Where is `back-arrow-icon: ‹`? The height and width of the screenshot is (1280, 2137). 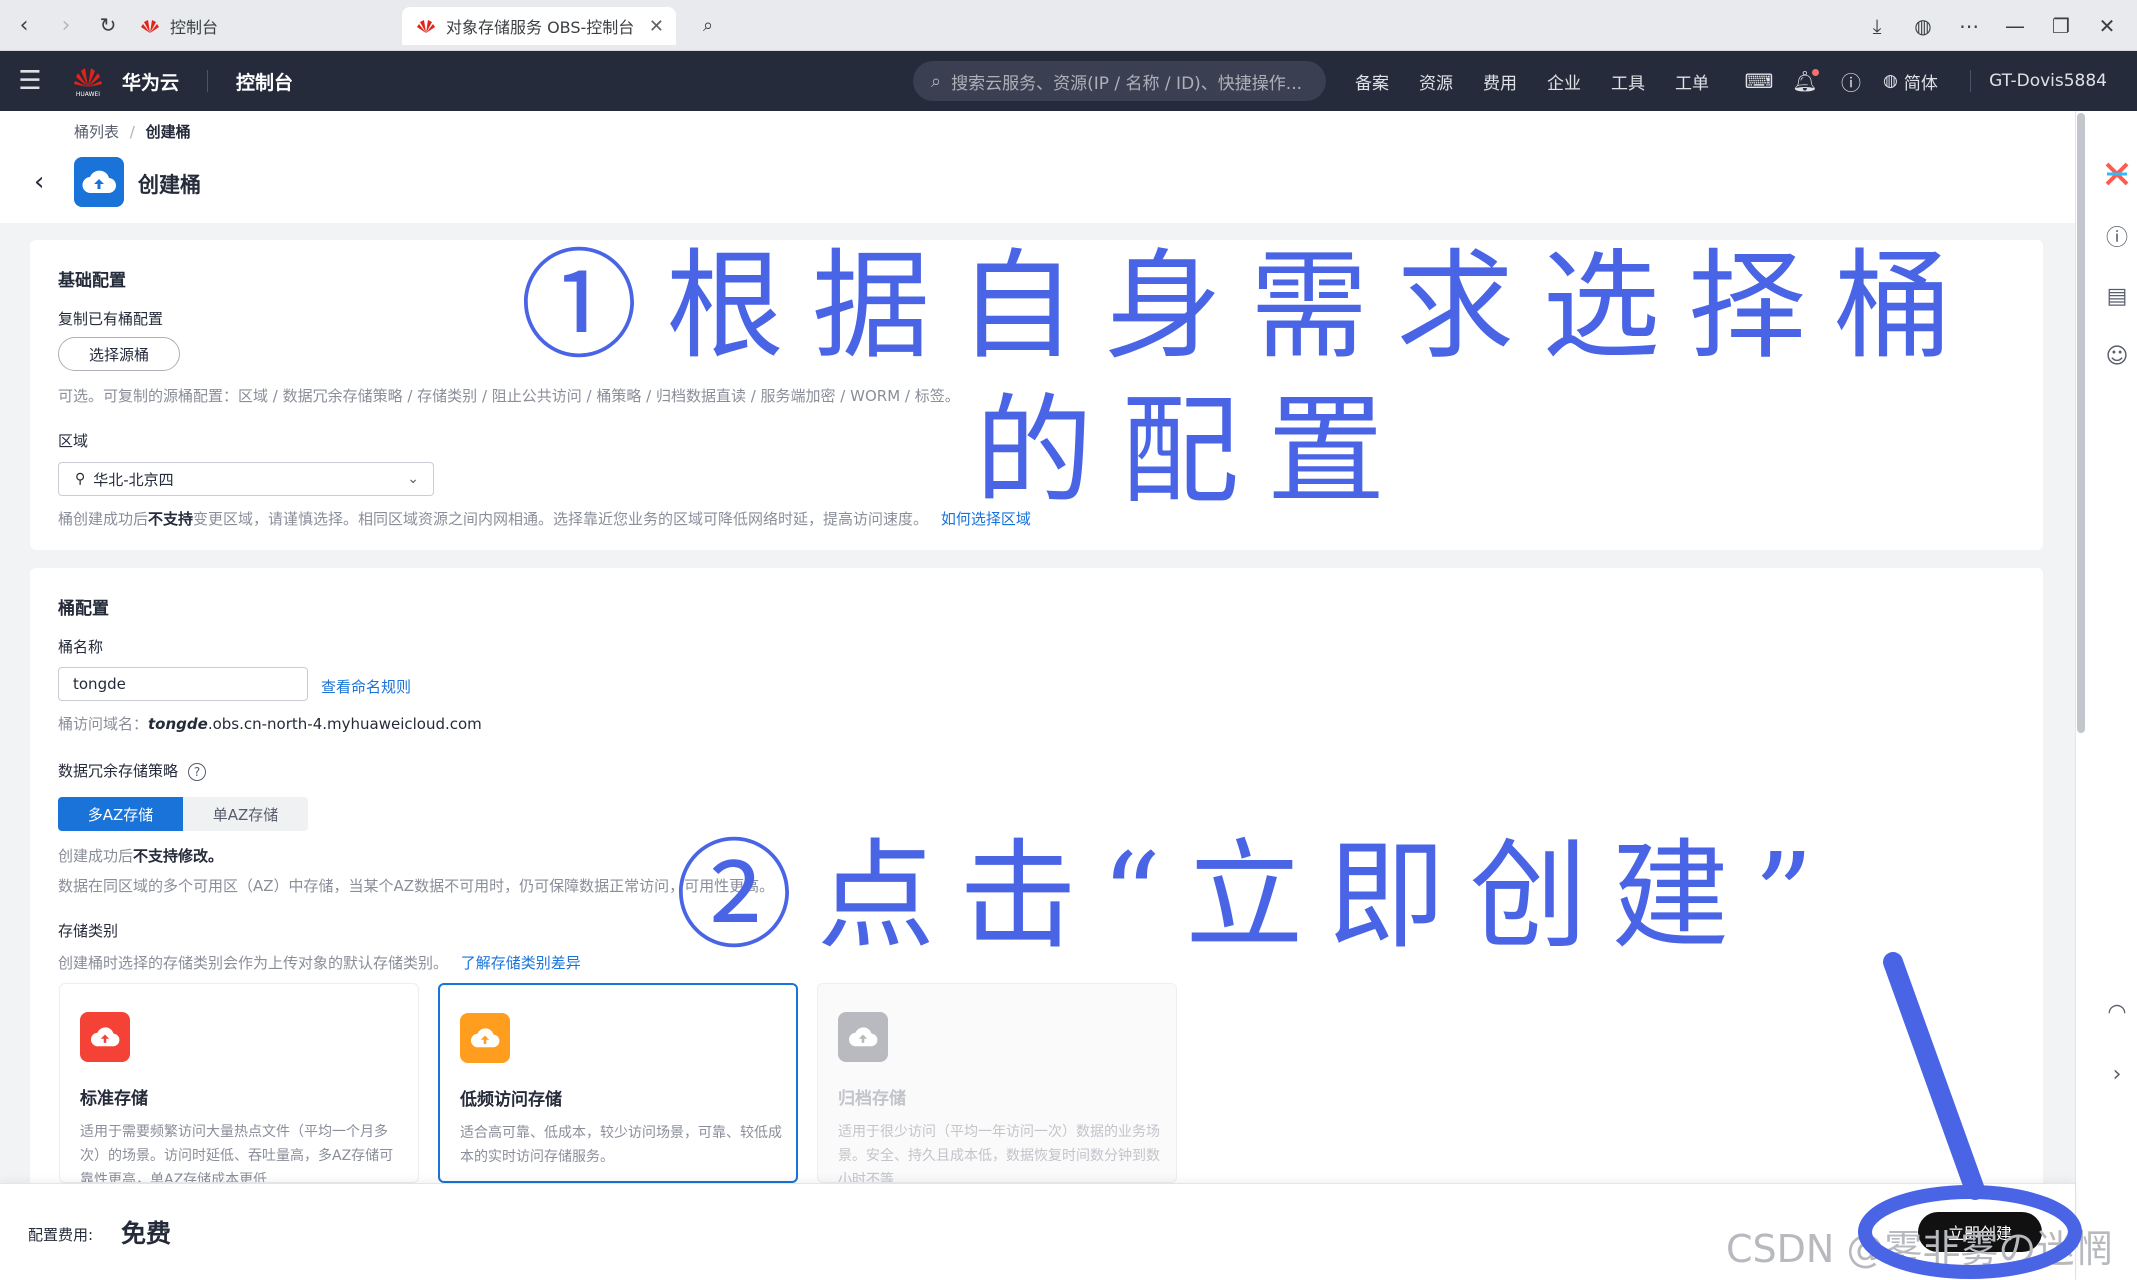
back-arrow-icon: ‹ is located at coordinates (39, 182).